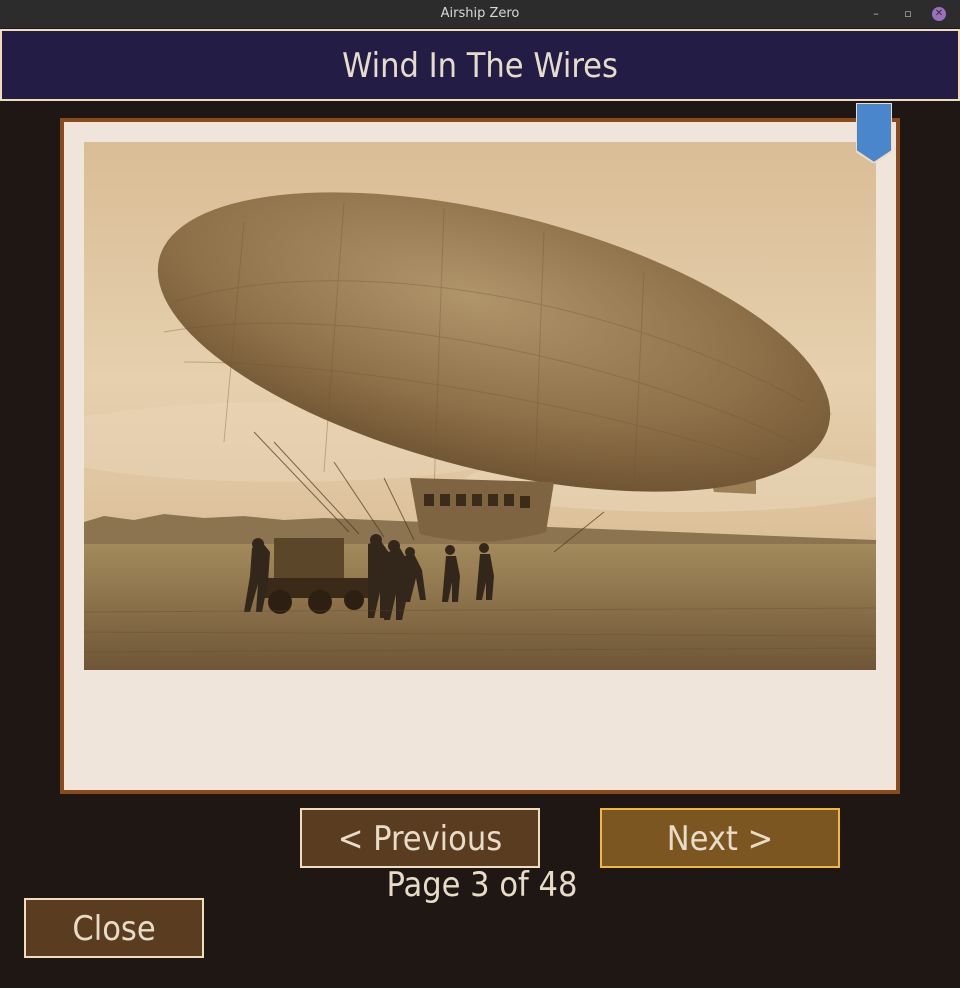 The image size is (960, 988). I want to click on bookmark-icon, so click(874, 133).